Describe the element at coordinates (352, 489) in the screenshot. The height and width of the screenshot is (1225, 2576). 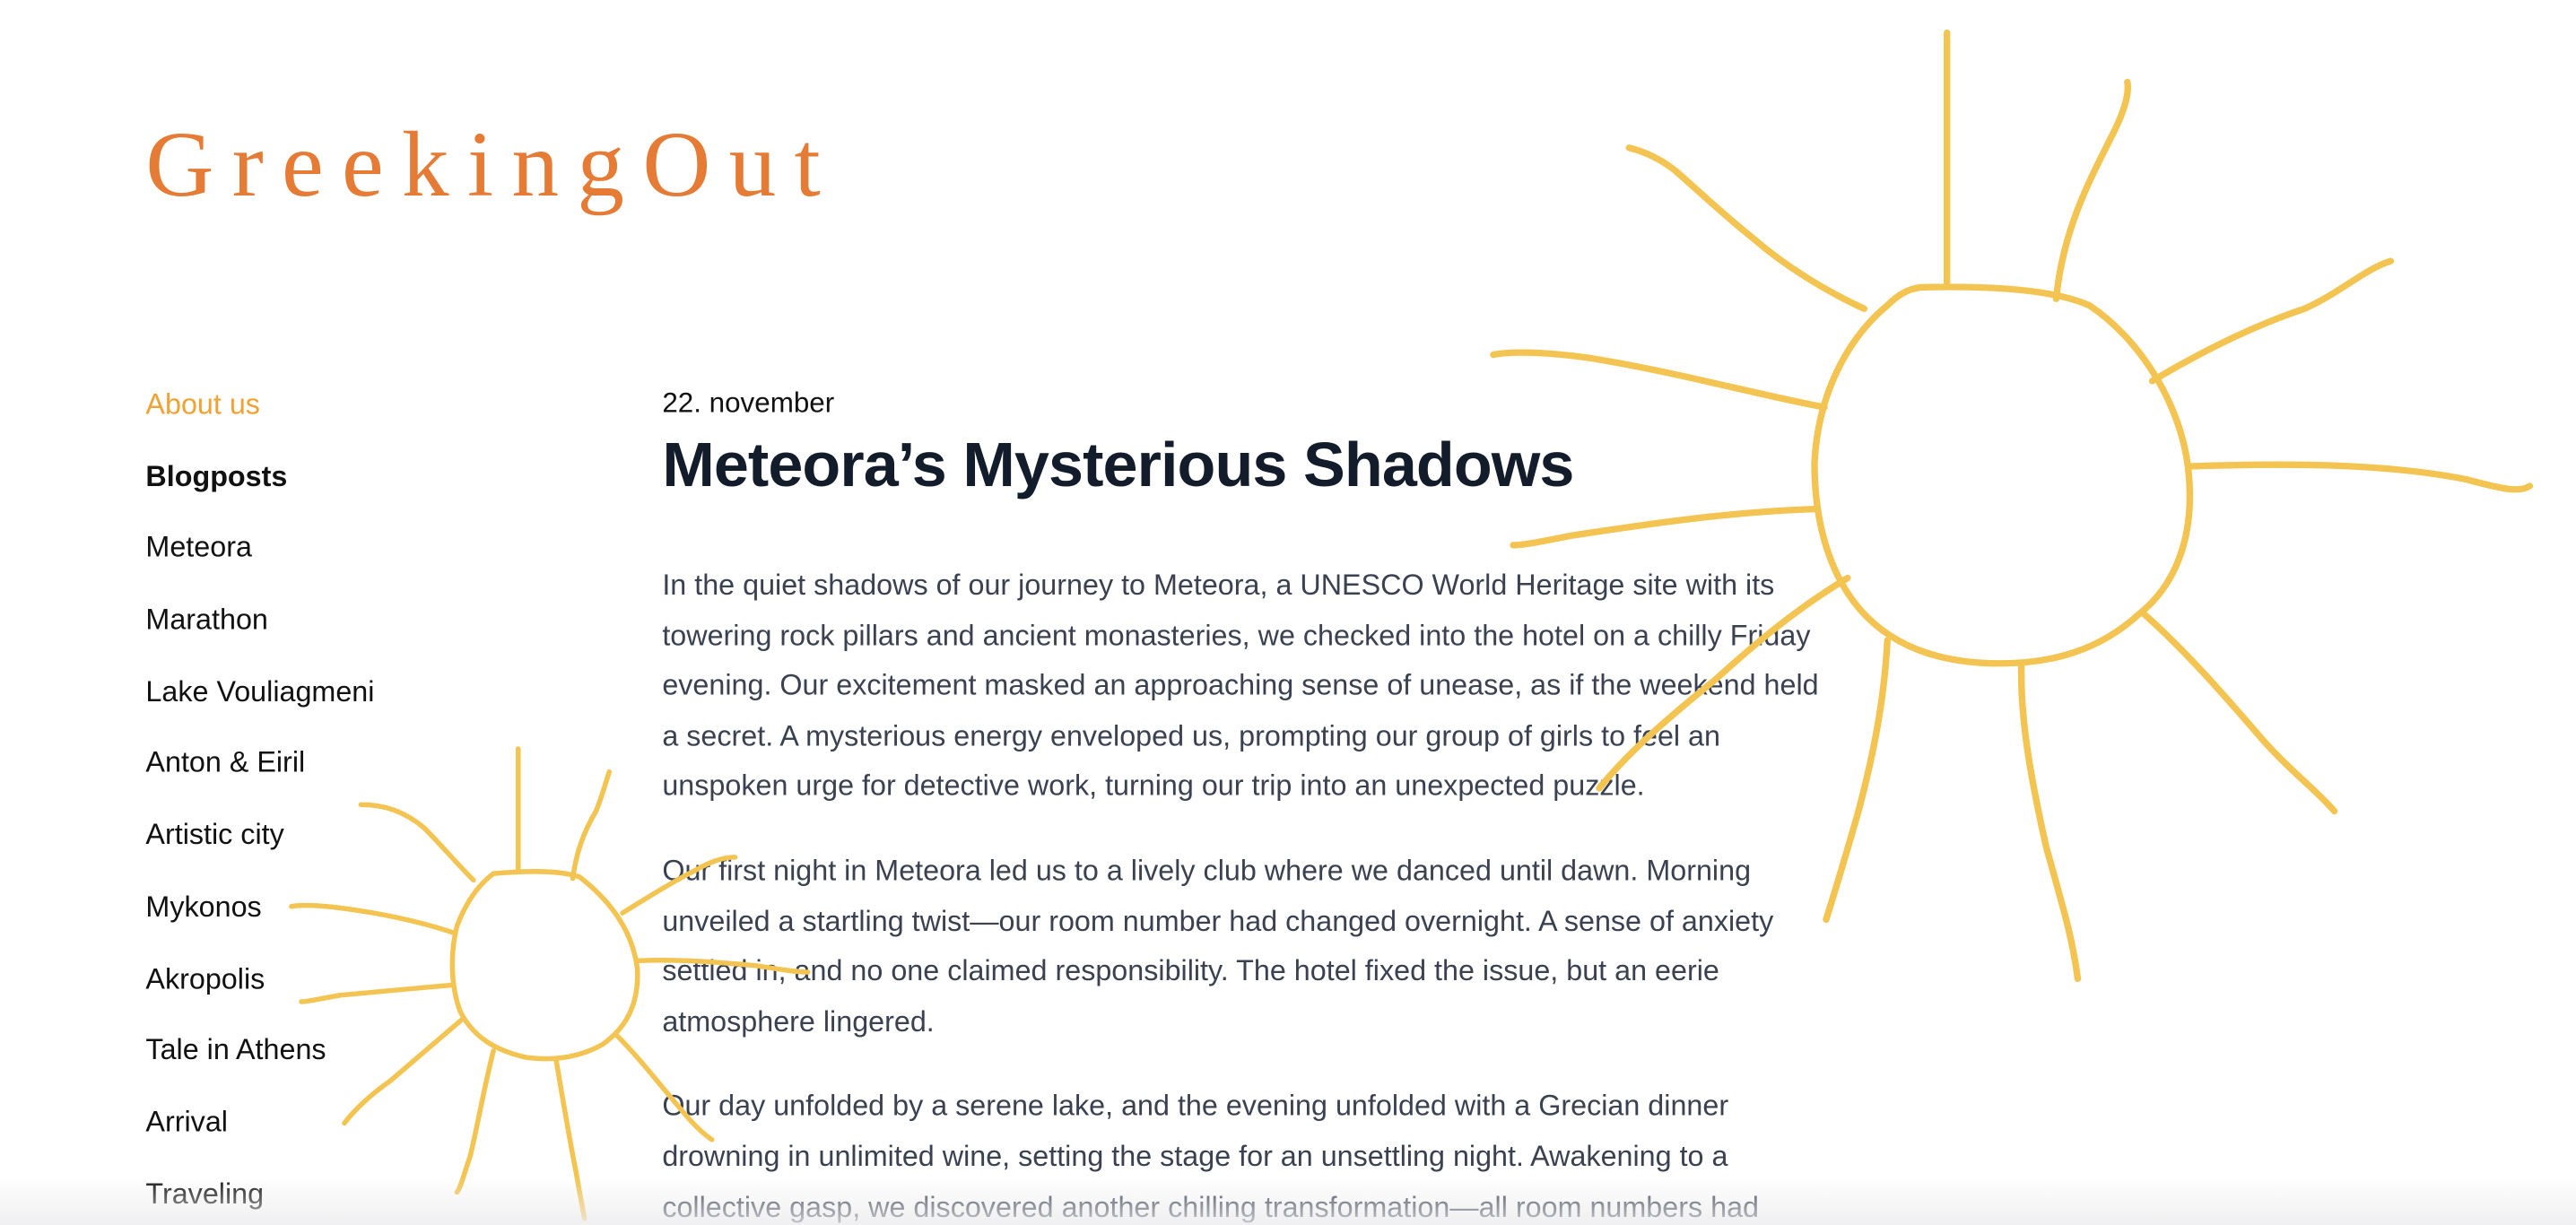
I see `sidebar-heading-blogposts: Blogposts` at that location.